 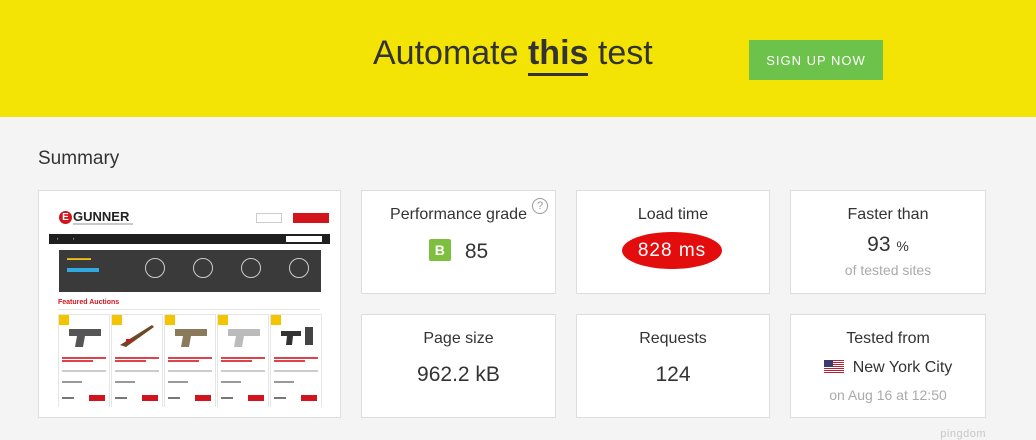 What do you see at coordinates (673, 214) in the screenshot?
I see `load-time-label: Load time` at bounding box center [673, 214].